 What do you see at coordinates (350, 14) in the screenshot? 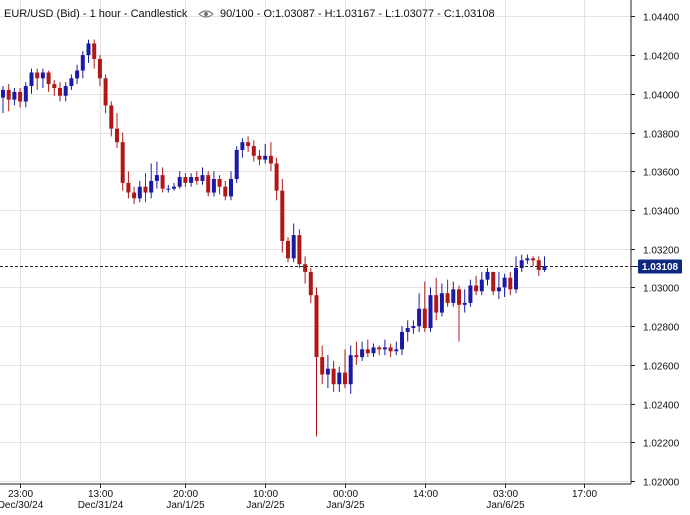
I see `high-label: H:1.03167` at bounding box center [350, 14].